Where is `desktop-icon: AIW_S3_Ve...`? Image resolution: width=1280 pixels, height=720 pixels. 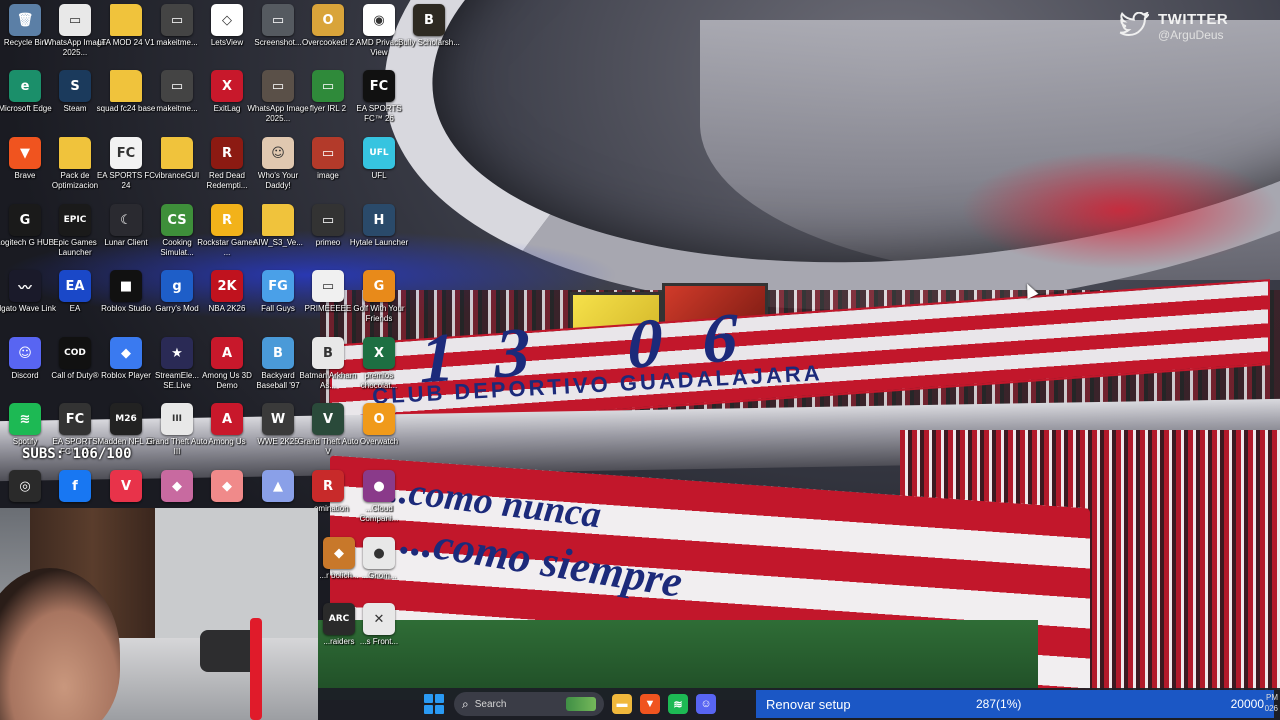
desktop-icon: AIW_S3_Ve... is located at coordinates (278, 237).